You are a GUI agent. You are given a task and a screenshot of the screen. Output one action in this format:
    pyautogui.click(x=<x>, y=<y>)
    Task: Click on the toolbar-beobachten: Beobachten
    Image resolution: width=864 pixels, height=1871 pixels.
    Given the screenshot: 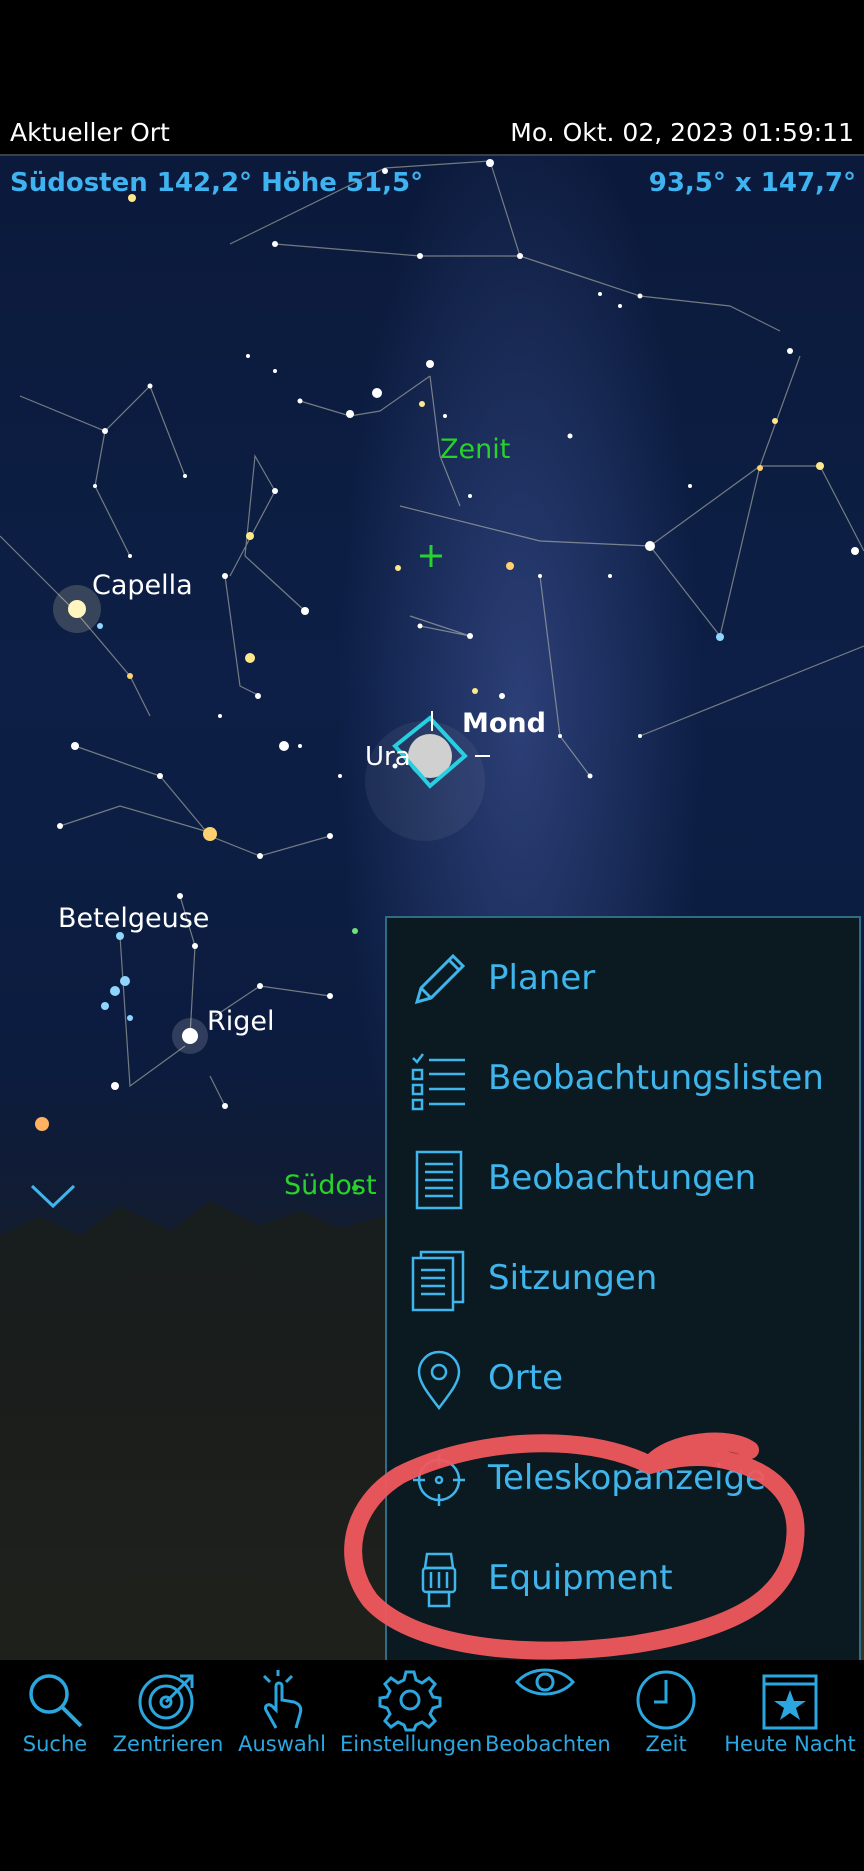 What is the action you would take?
    pyautogui.click(x=548, y=1715)
    